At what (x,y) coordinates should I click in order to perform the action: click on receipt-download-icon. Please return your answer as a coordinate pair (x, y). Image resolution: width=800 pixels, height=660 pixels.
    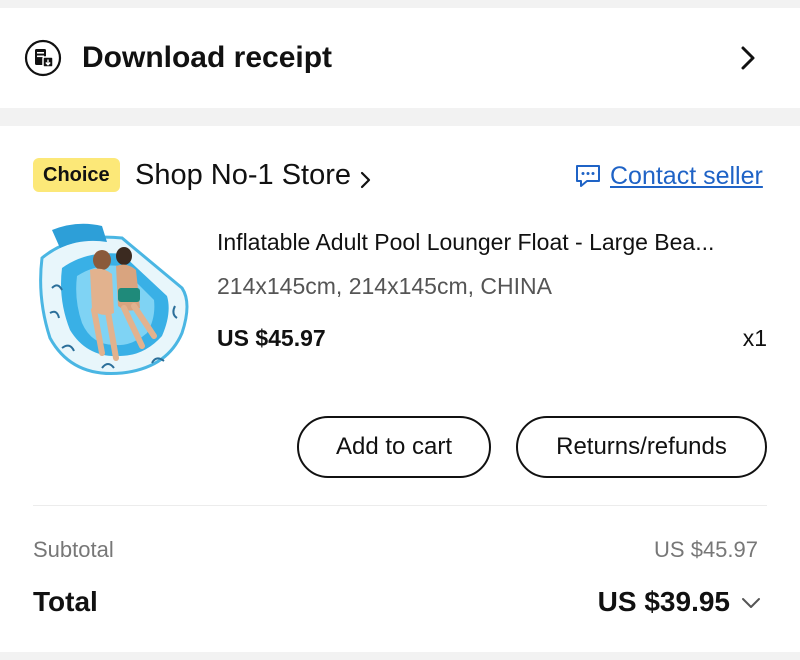
    Looking at the image, I should click on (43, 58).